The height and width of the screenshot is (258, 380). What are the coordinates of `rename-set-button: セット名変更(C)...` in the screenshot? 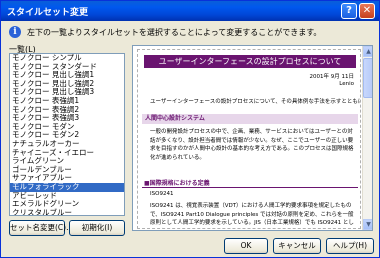 It's located at (41, 228).